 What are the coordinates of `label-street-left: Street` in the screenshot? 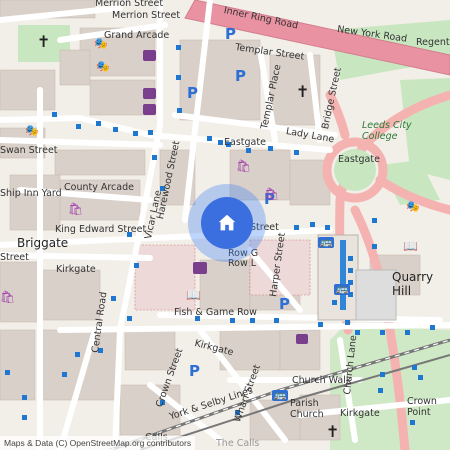 It's located at (14, 257).